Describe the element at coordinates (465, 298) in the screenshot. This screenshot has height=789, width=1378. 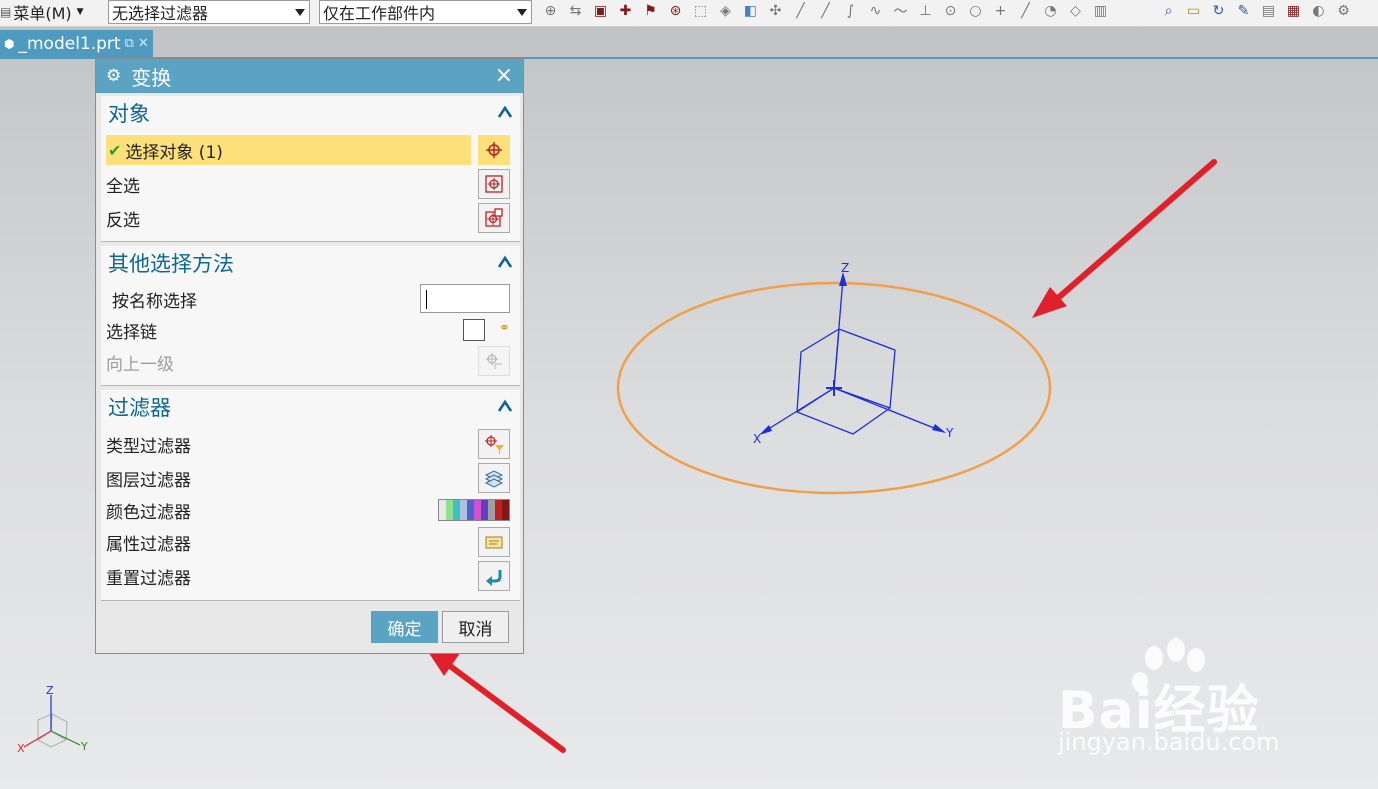
I see `select-by-name-input` at that location.